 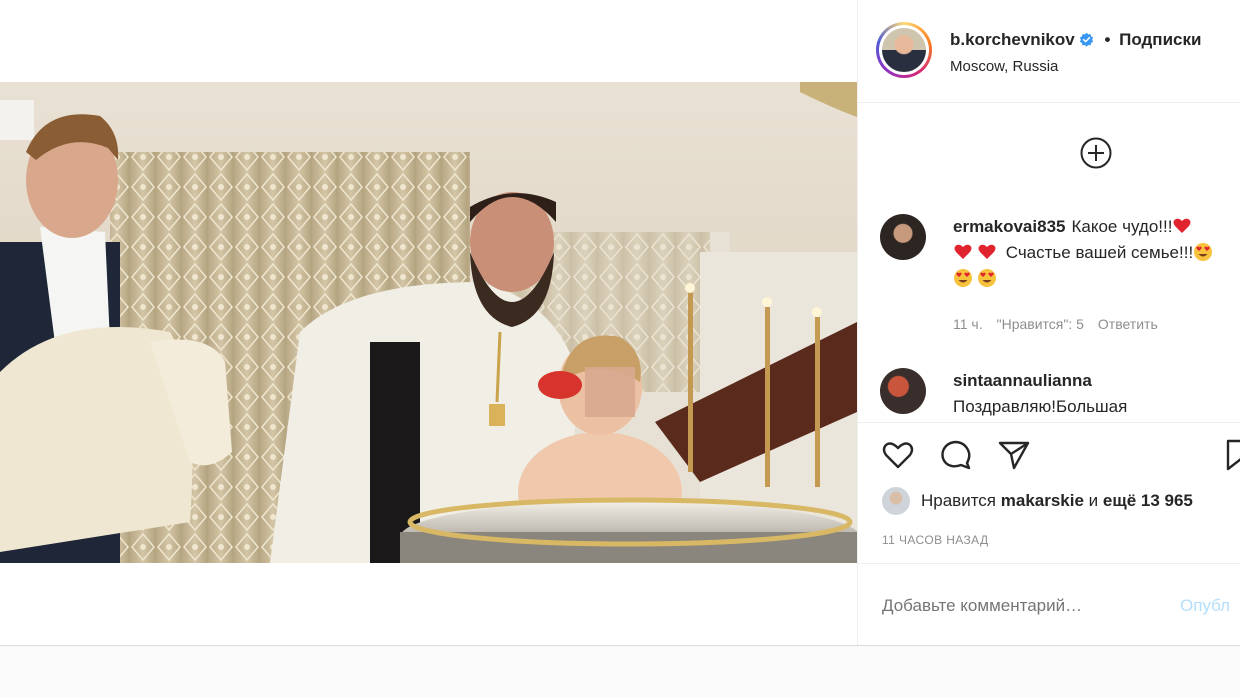 What do you see at coordinates (1096, 394) in the screenshot?
I see `comment-body: sintaannaulianna Поздравляю!Большая` at bounding box center [1096, 394].